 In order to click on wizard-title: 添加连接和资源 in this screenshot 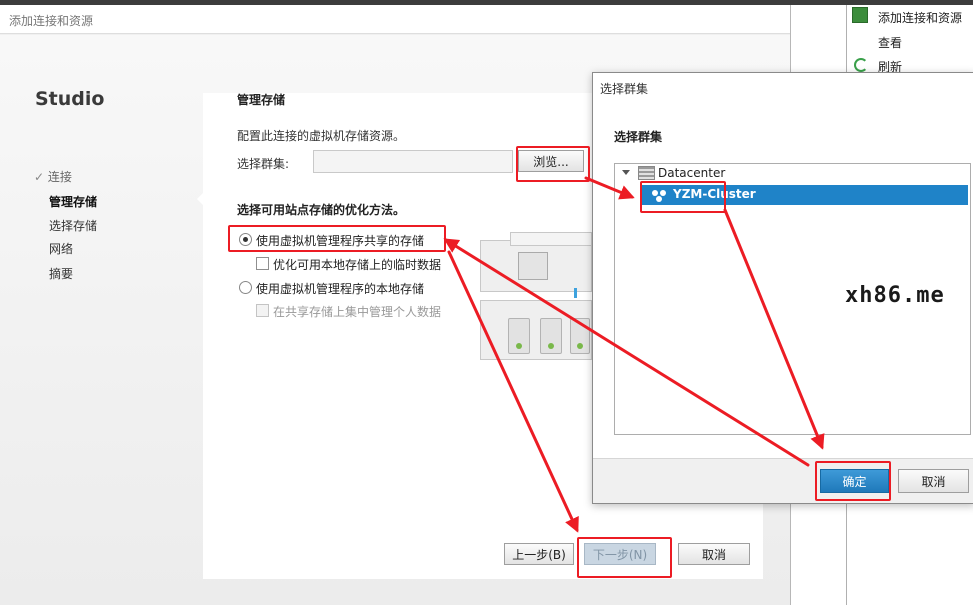, I will do `click(51, 21)`.